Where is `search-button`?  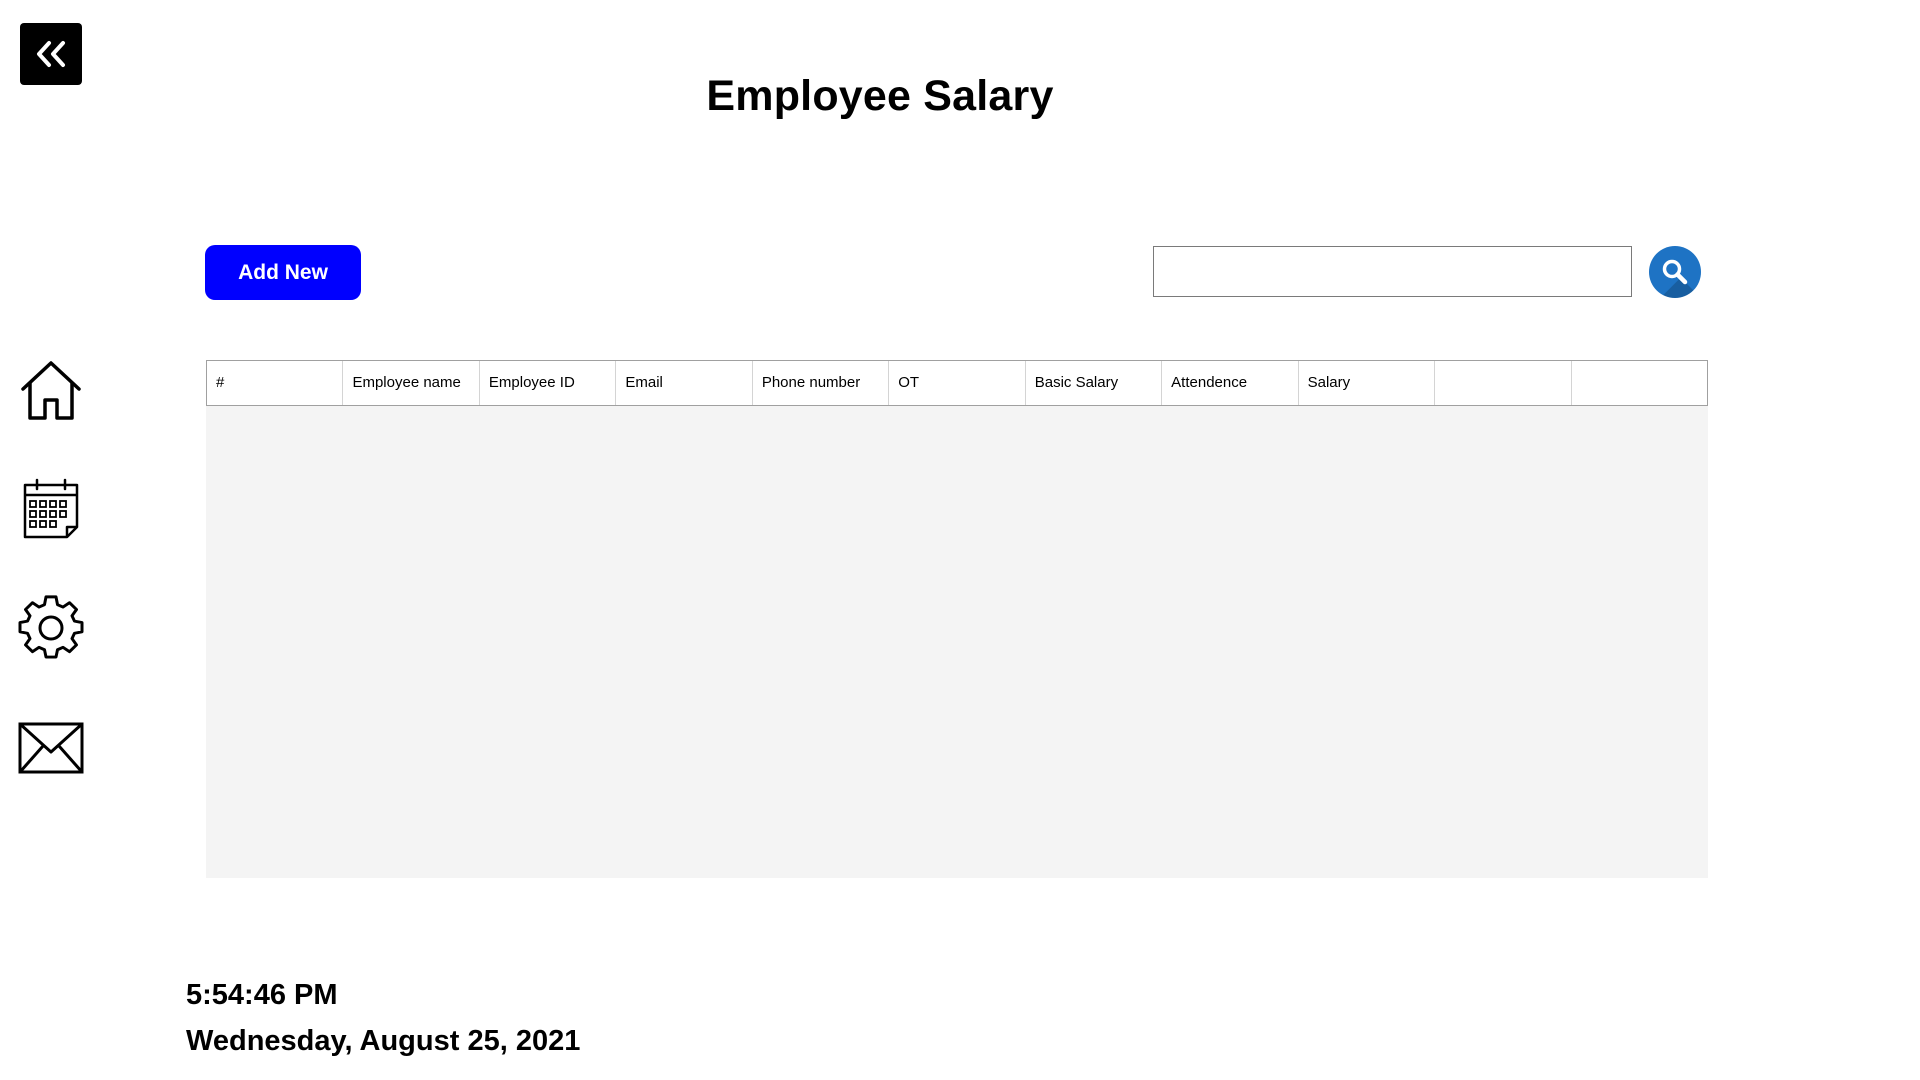
search-button is located at coordinates (1675, 272).